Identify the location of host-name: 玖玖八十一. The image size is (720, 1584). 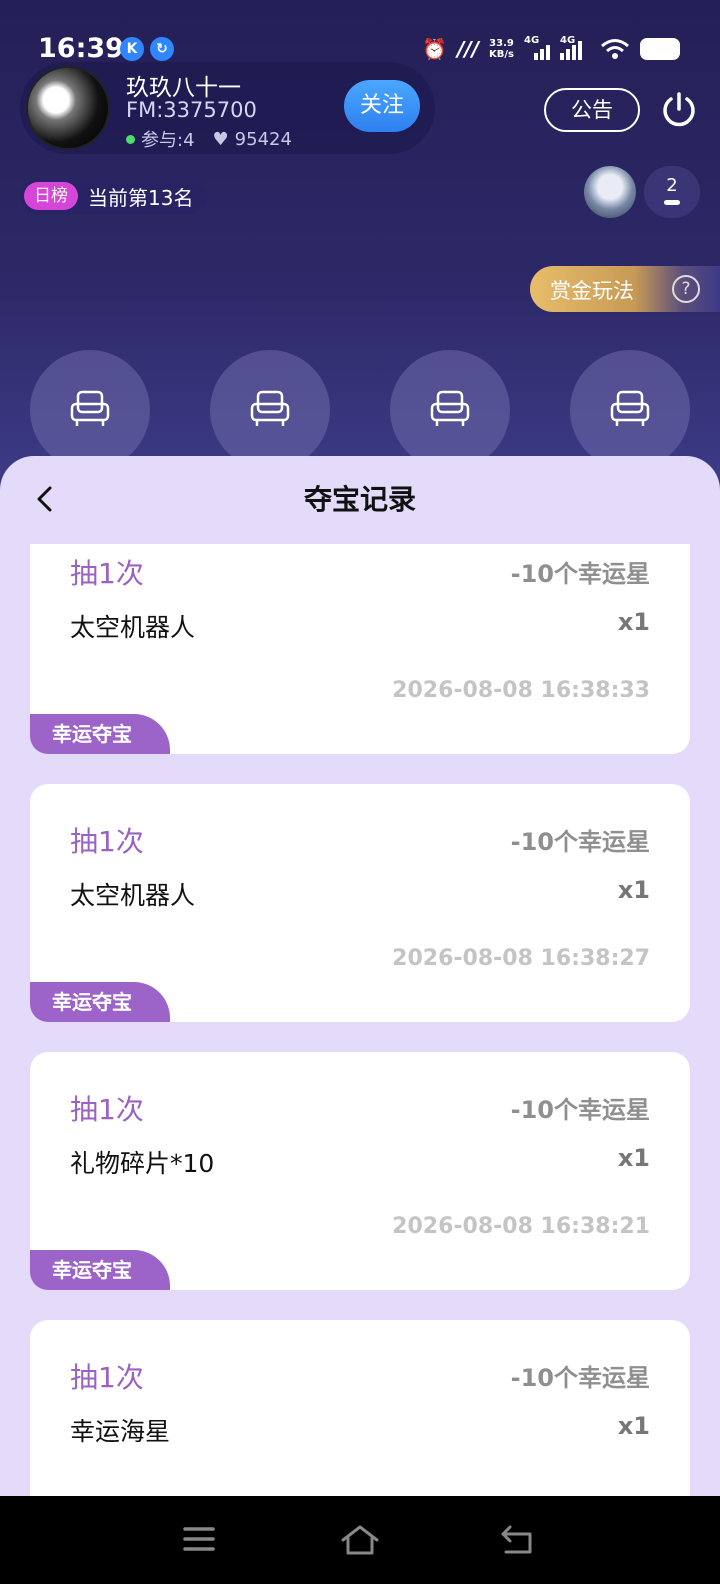
(183, 88).